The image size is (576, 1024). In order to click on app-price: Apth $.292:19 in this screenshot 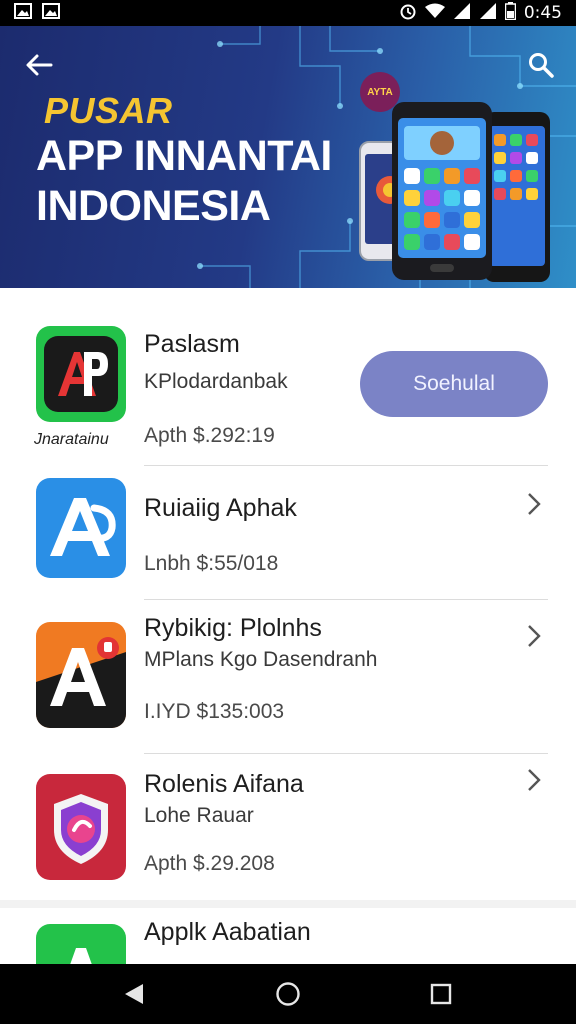, I will do `click(209, 435)`.